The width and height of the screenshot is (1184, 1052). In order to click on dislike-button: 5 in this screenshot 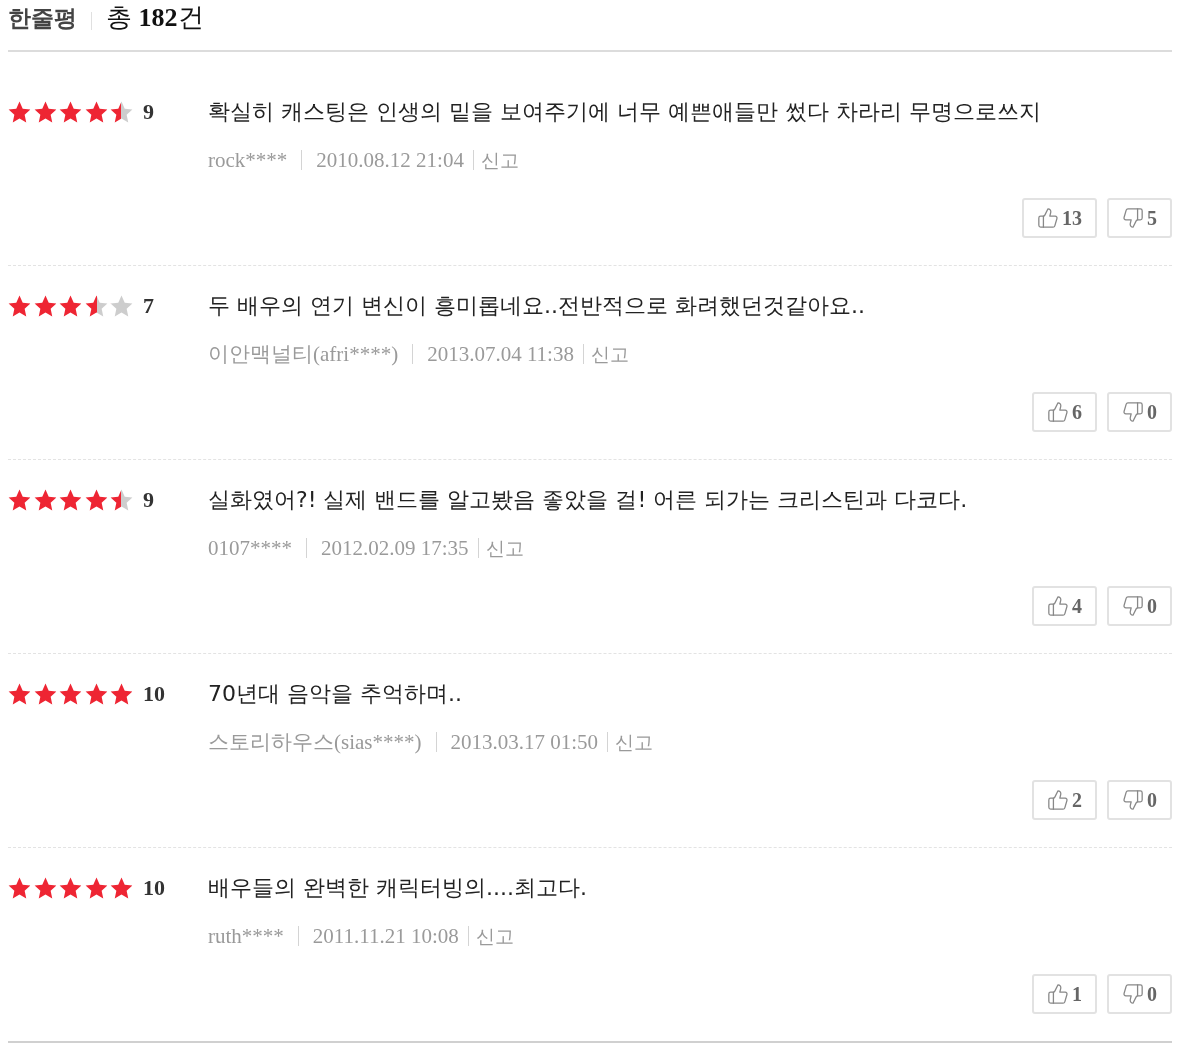, I will do `click(1139, 218)`.